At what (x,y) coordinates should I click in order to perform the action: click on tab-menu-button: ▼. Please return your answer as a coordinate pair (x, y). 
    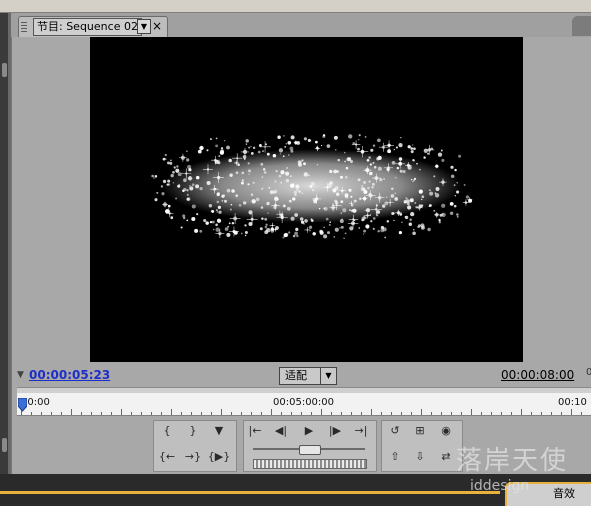
    Looking at the image, I should click on (144, 26).